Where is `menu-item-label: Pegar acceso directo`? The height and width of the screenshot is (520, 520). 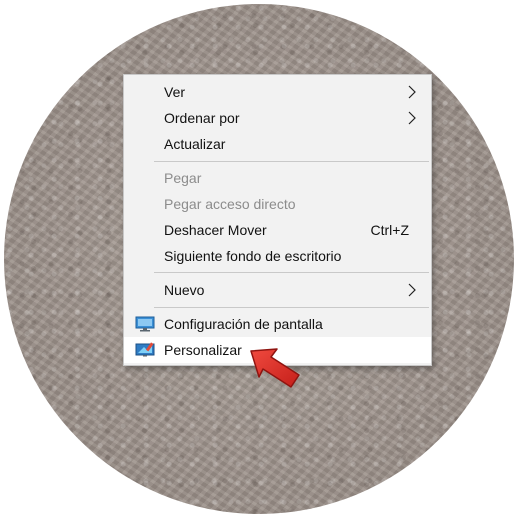 menu-item-label: Pegar acceso directo is located at coordinates (230, 204).